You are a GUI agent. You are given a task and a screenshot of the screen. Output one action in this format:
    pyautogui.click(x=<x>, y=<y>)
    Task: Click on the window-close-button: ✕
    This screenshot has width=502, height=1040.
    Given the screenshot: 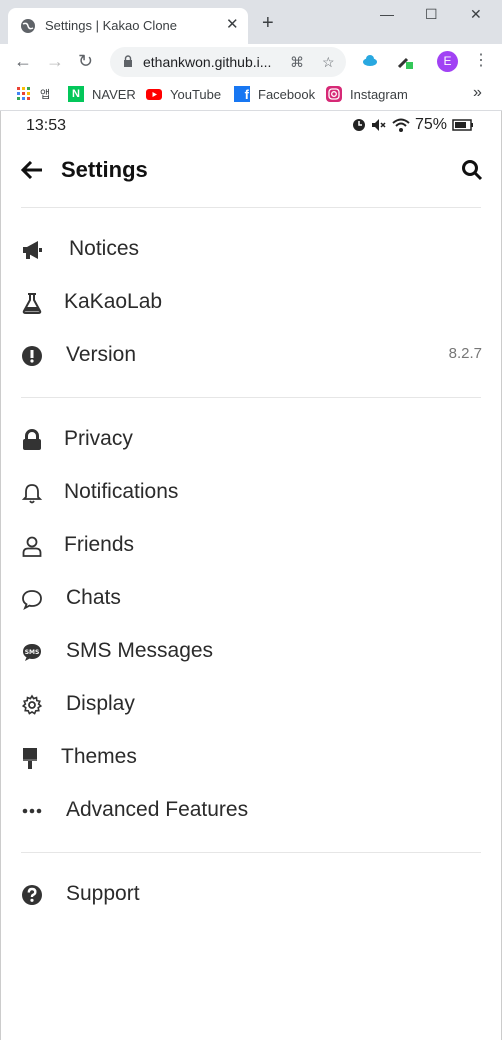 What is the action you would take?
    pyautogui.click(x=476, y=14)
    